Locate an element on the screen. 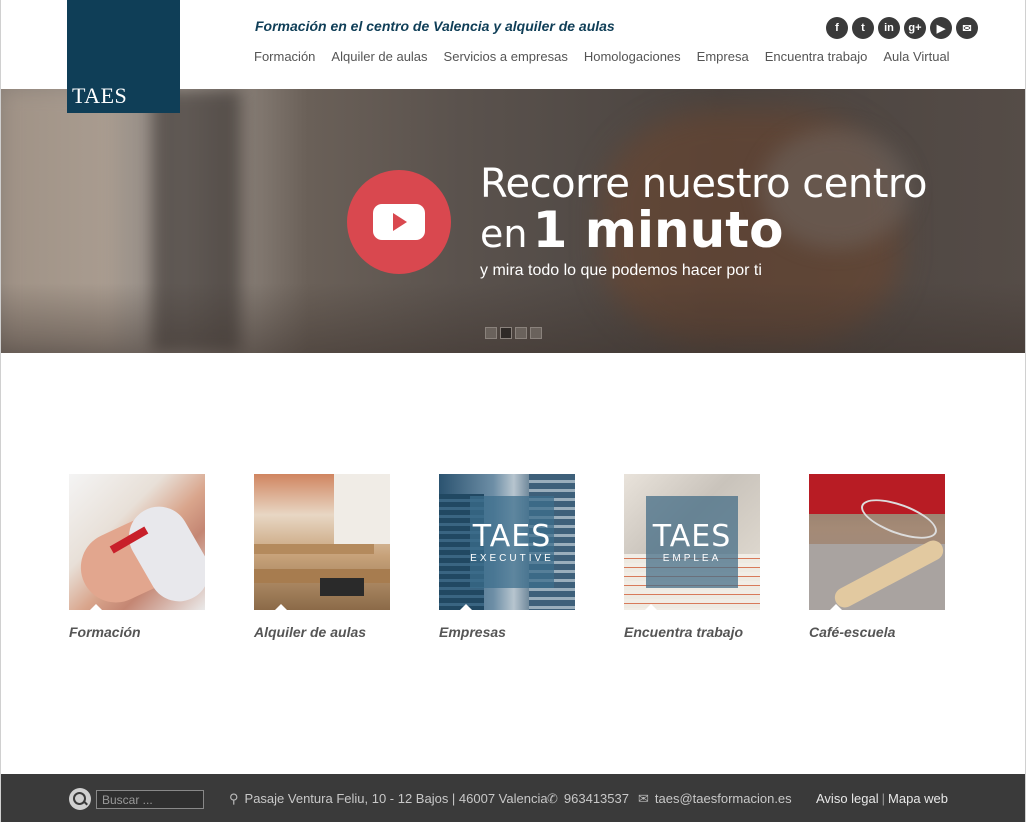 Image resolution: width=1028 pixels, height=822 pixels. card-cafe-image is located at coordinates (877, 542).